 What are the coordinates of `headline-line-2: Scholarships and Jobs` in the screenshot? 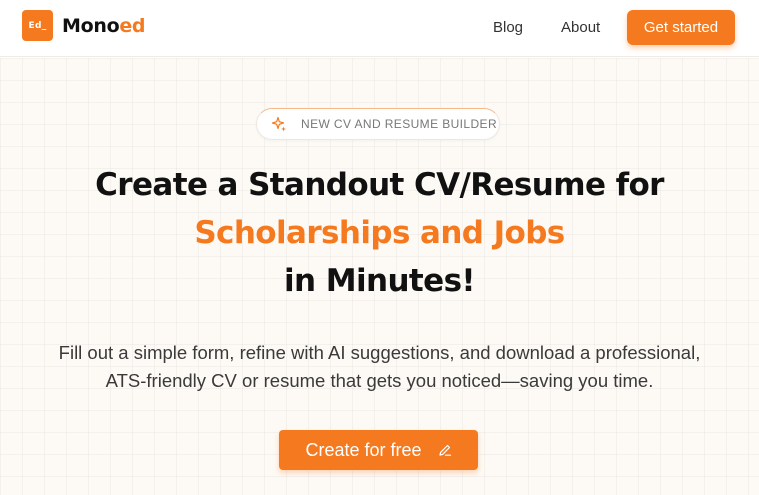 It's located at (379, 233).